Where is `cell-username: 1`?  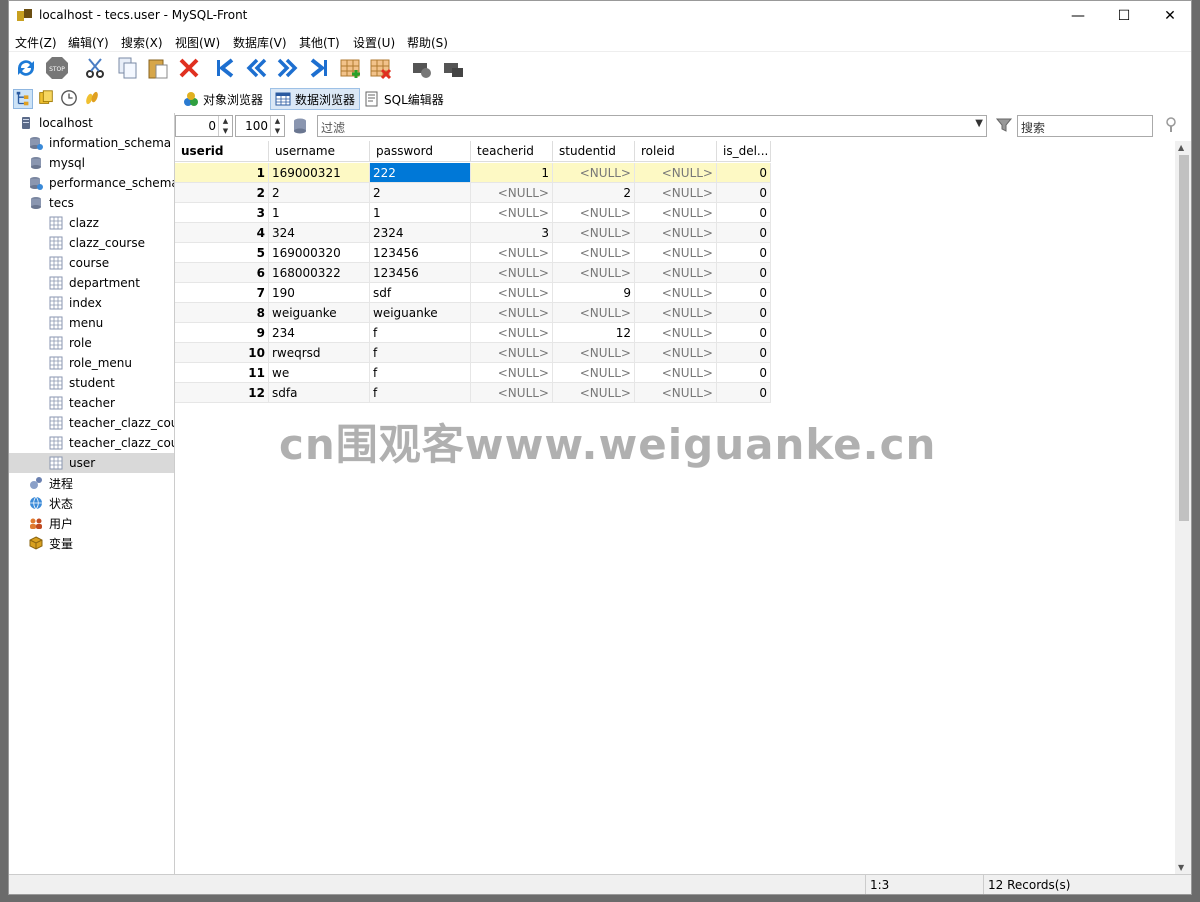
cell-username: 1 is located at coordinates (319, 213).